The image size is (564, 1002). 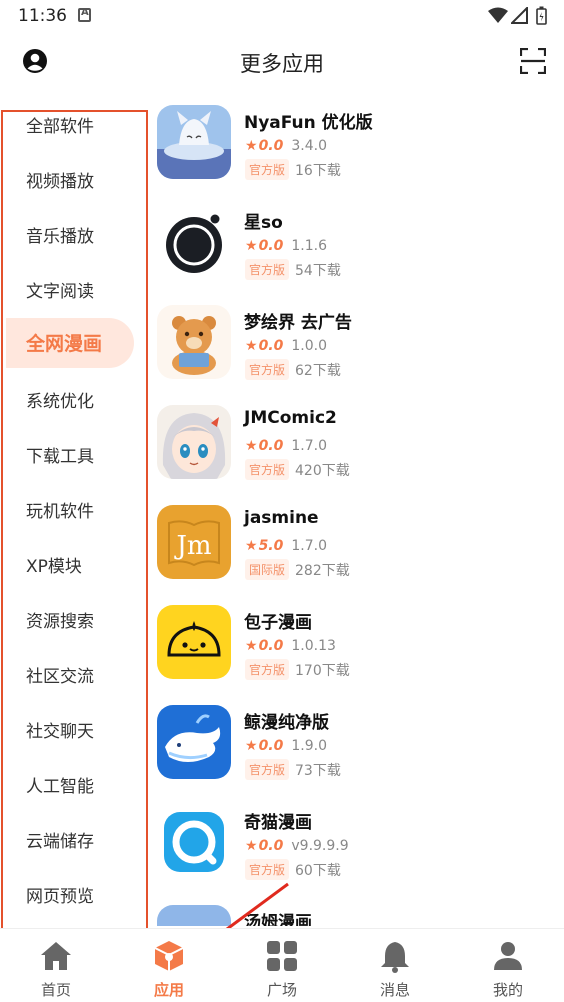 I want to click on app-row: Jm jasmine ★5.0 1.7.0 国际版 282下载, so click(x=357, y=550).